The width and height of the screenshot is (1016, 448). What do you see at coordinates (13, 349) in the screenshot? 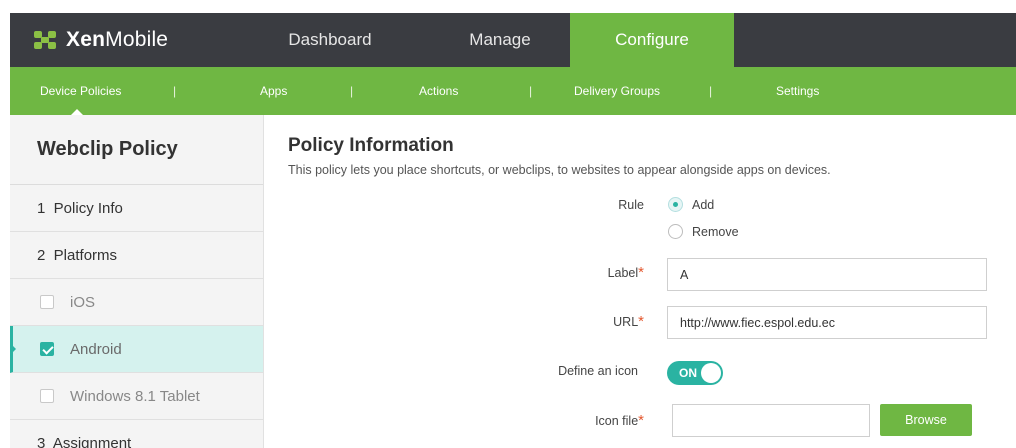
I see `active-indicator-arrow-icon` at bounding box center [13, 349].